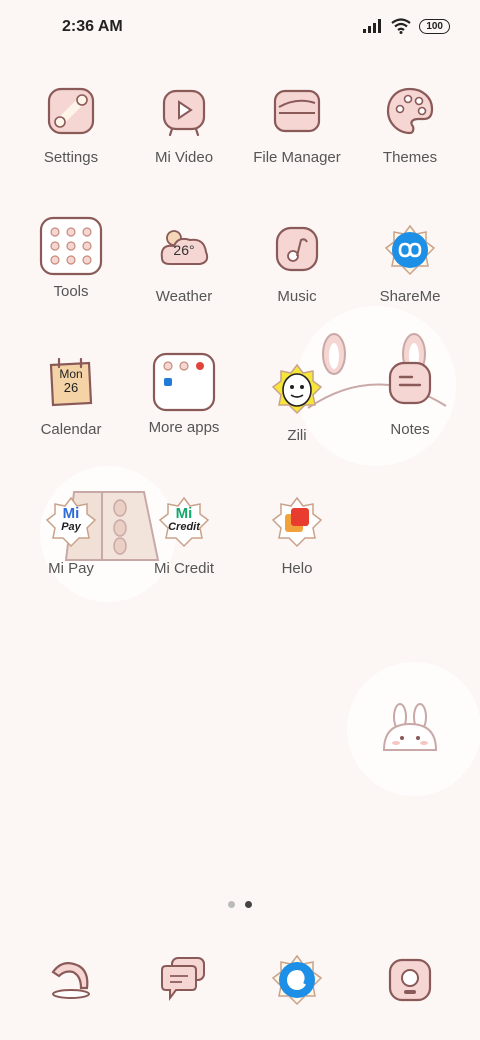  What do you see at coordinates (183, 568) in the screenshot?
I see `app-label: Mi Credit` at bounding box center [183, 568].